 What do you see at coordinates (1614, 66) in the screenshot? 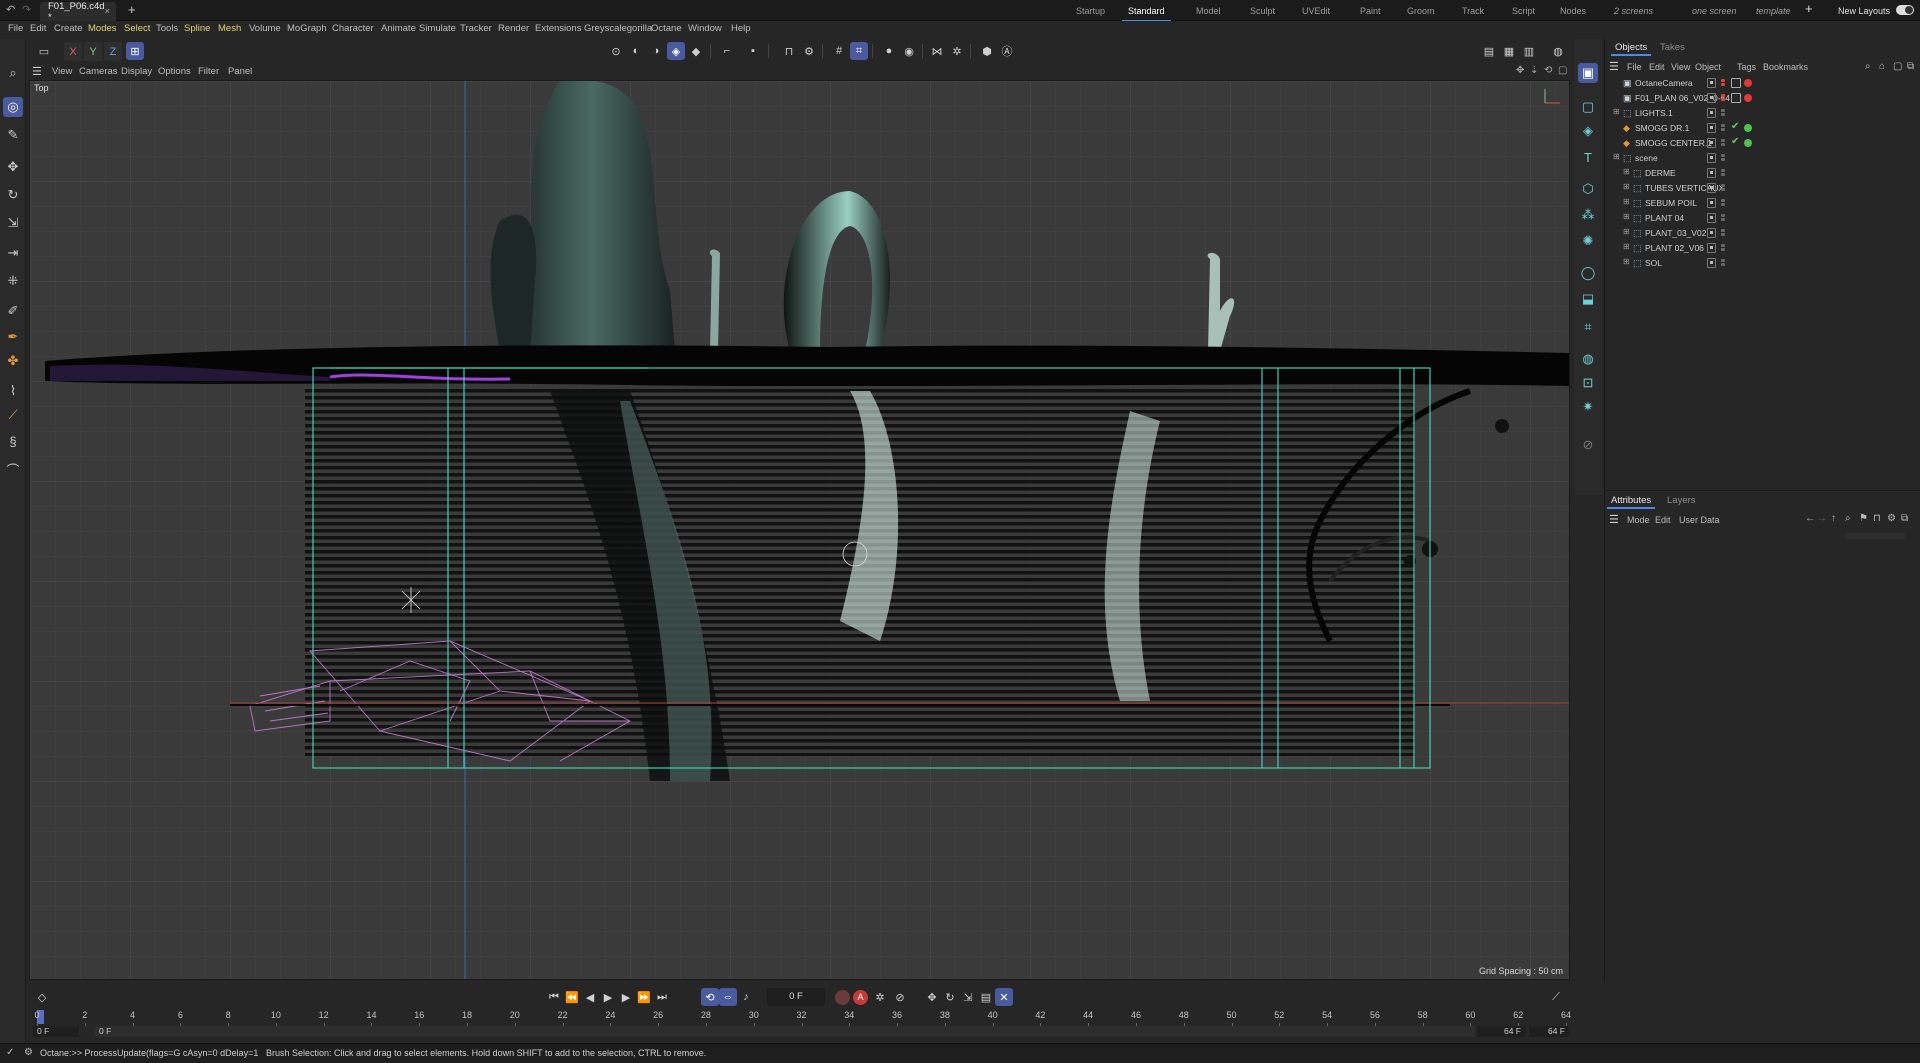
I see `objects-hamburger-icon: ☰` at bounding box center [1614, 66].